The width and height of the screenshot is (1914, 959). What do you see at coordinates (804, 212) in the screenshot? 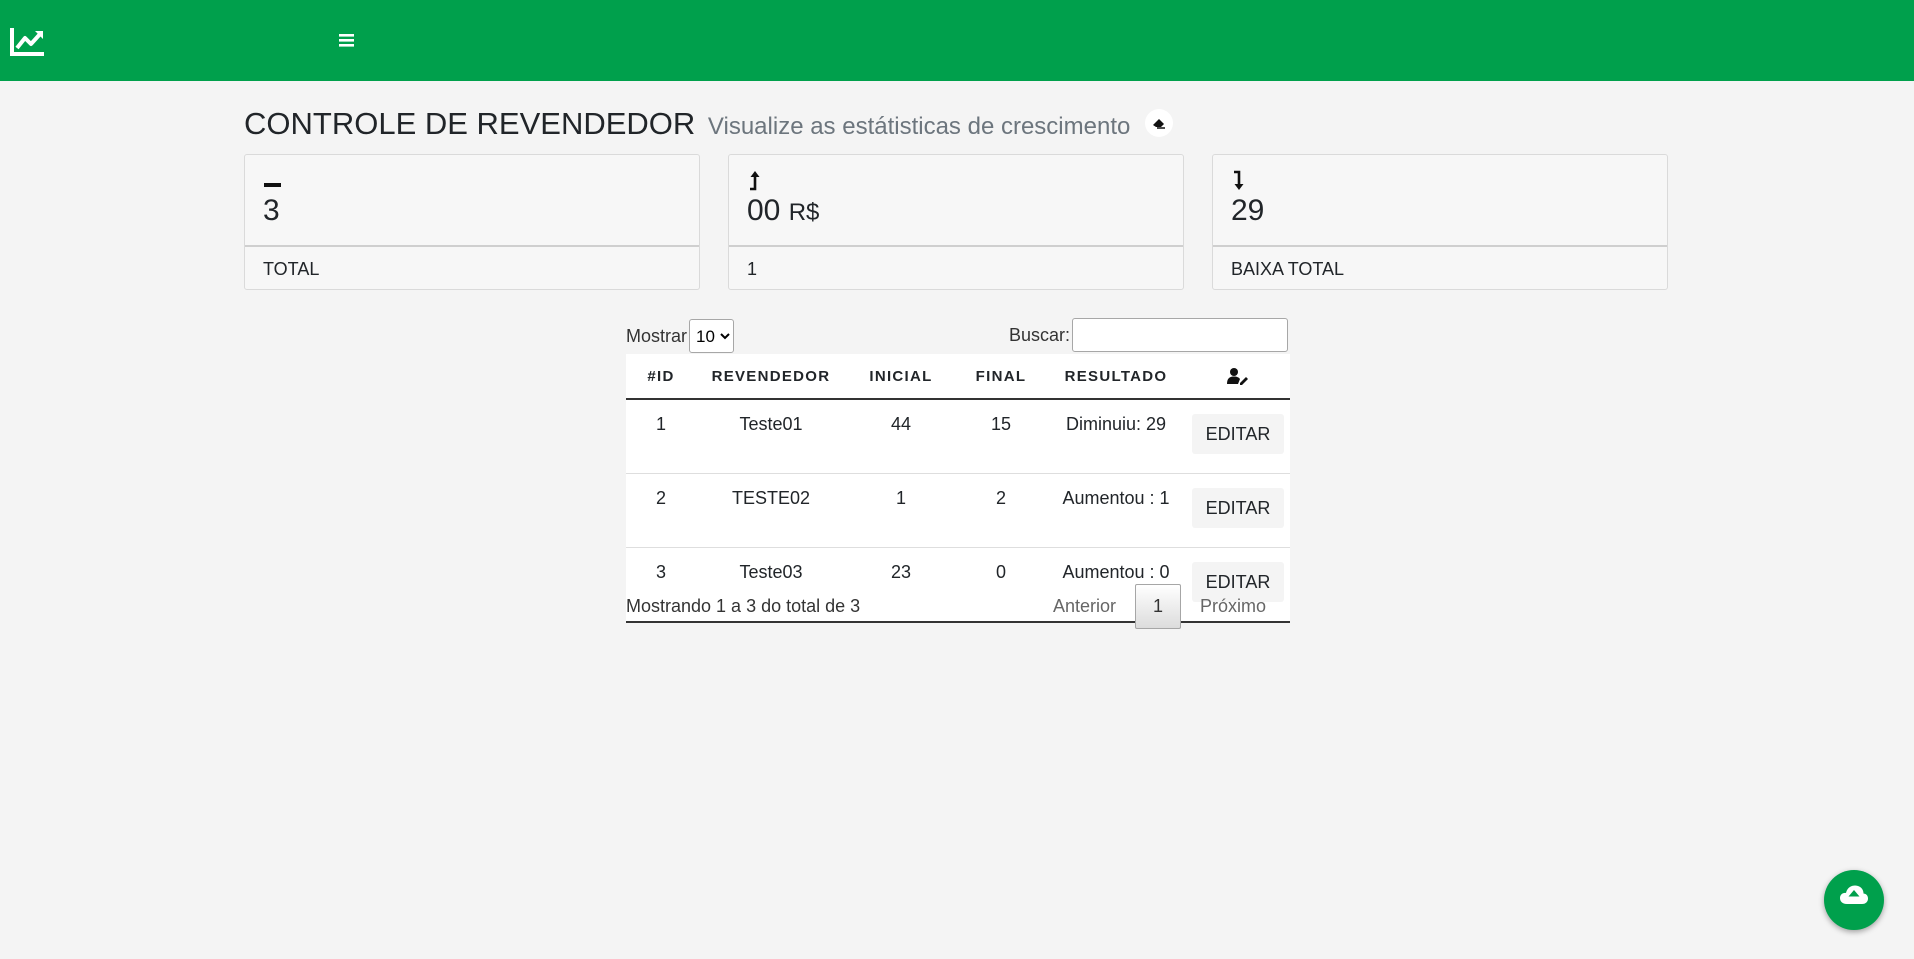
I see `stat-value-unit: R$` at bounding box center [804, 212].